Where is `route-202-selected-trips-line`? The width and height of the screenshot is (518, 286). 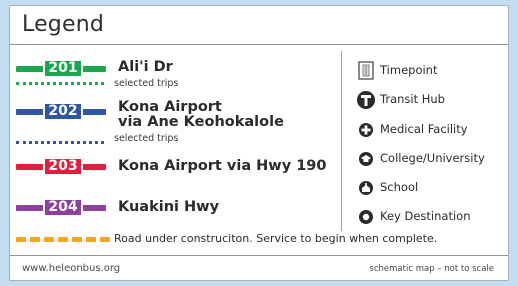
route-202-selected-trips-line is located at coordinates (60, 142).